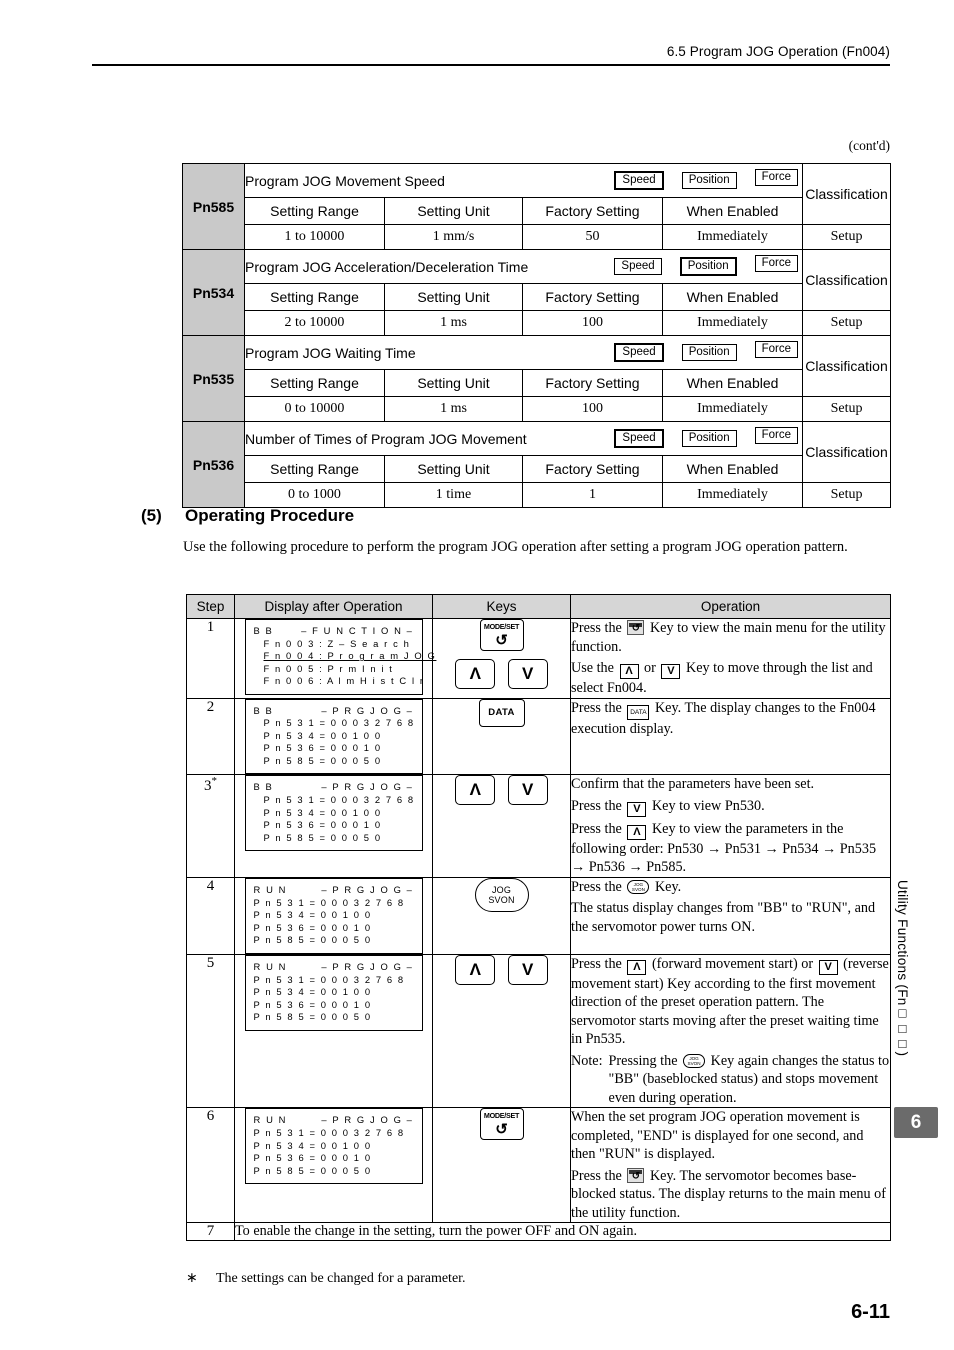 This screenshot has width=954, height=1350. Describe the element at coordinates (213, 464) in the screenshot. I see `param-code: Pn536` at that location.